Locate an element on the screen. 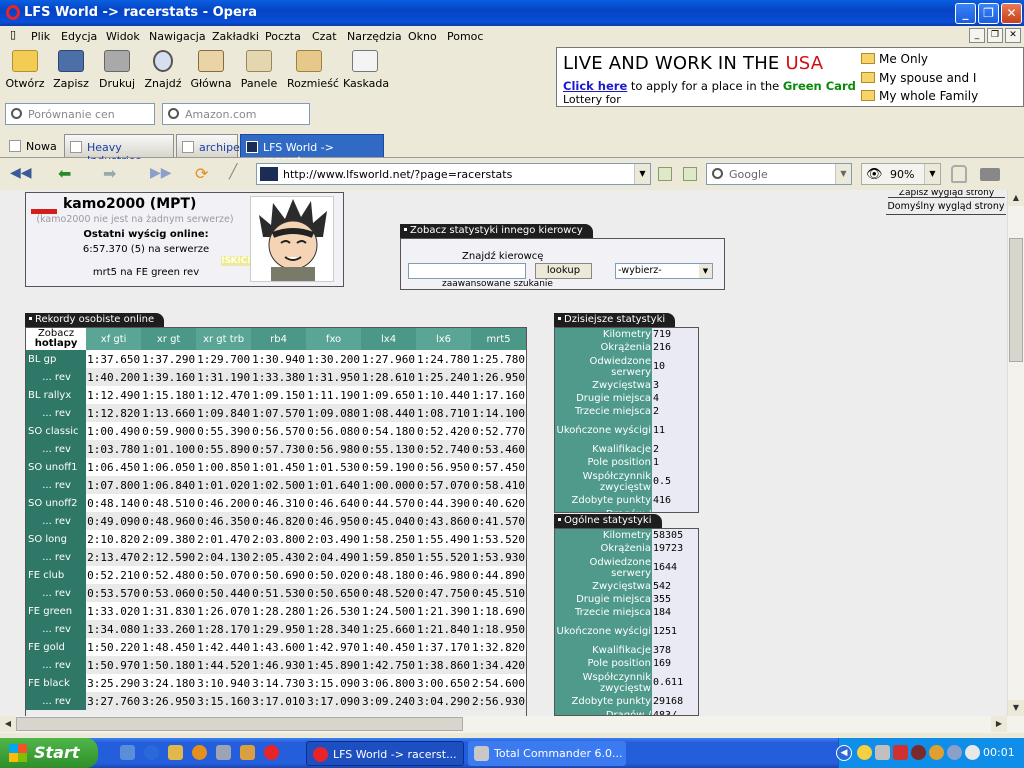 The height and width of the screenshot is (768, 1024). column-header: lx4 is located at coordinates (389, 339).